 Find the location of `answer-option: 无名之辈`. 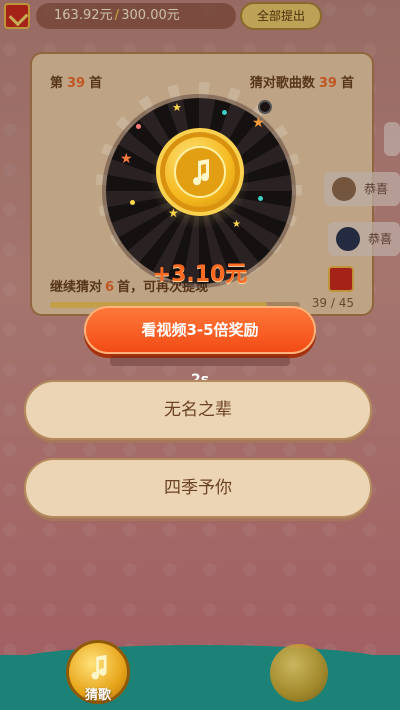

answer-option: 无名之辈 is located at coordinates (198, 410).